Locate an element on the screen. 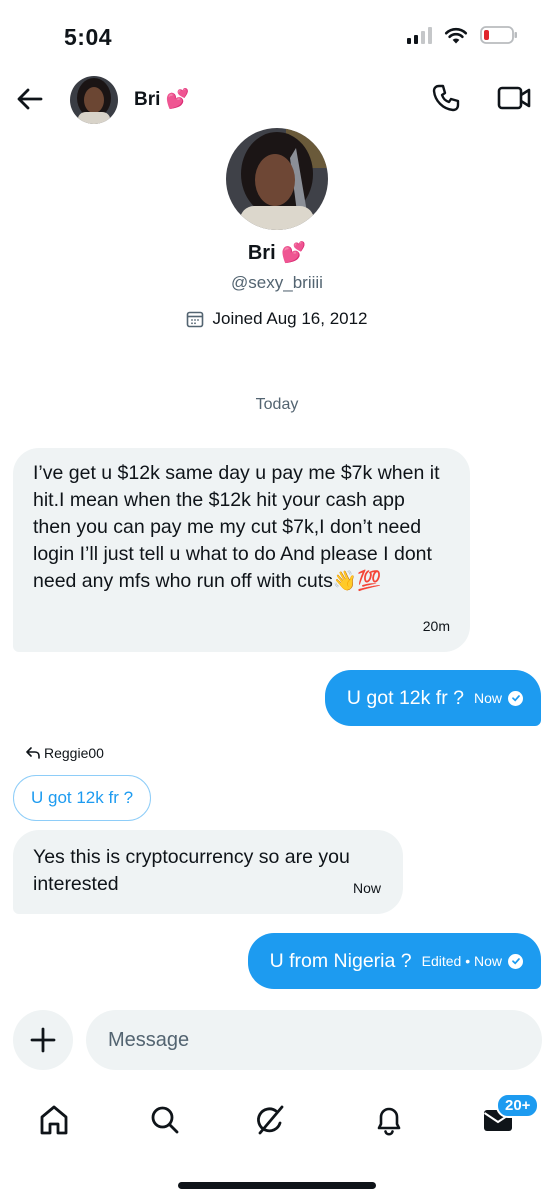  message-input is located at coordinates (314, 1040).